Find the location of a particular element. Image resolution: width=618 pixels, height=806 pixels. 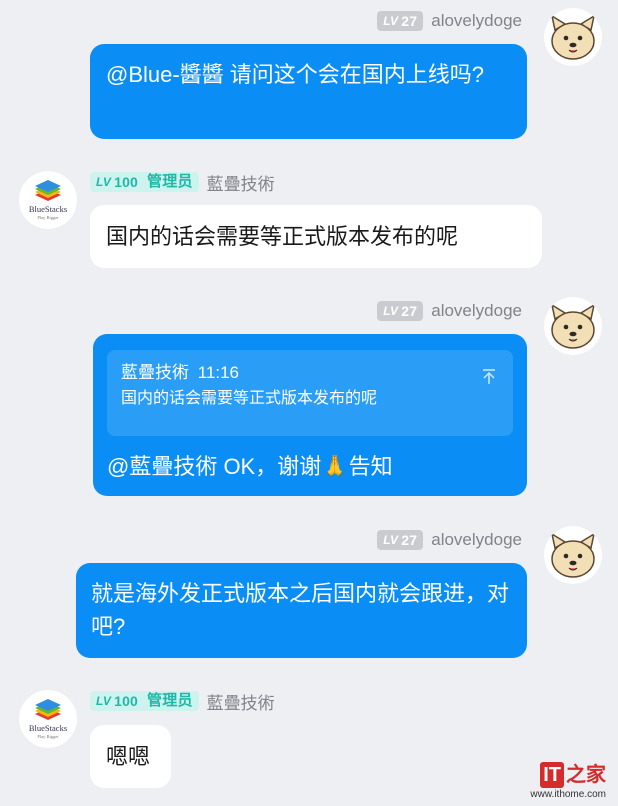

message-bubble: @Blue-醬醬 请问这个会在国内上线吗? is located at coordinates (308, 91).